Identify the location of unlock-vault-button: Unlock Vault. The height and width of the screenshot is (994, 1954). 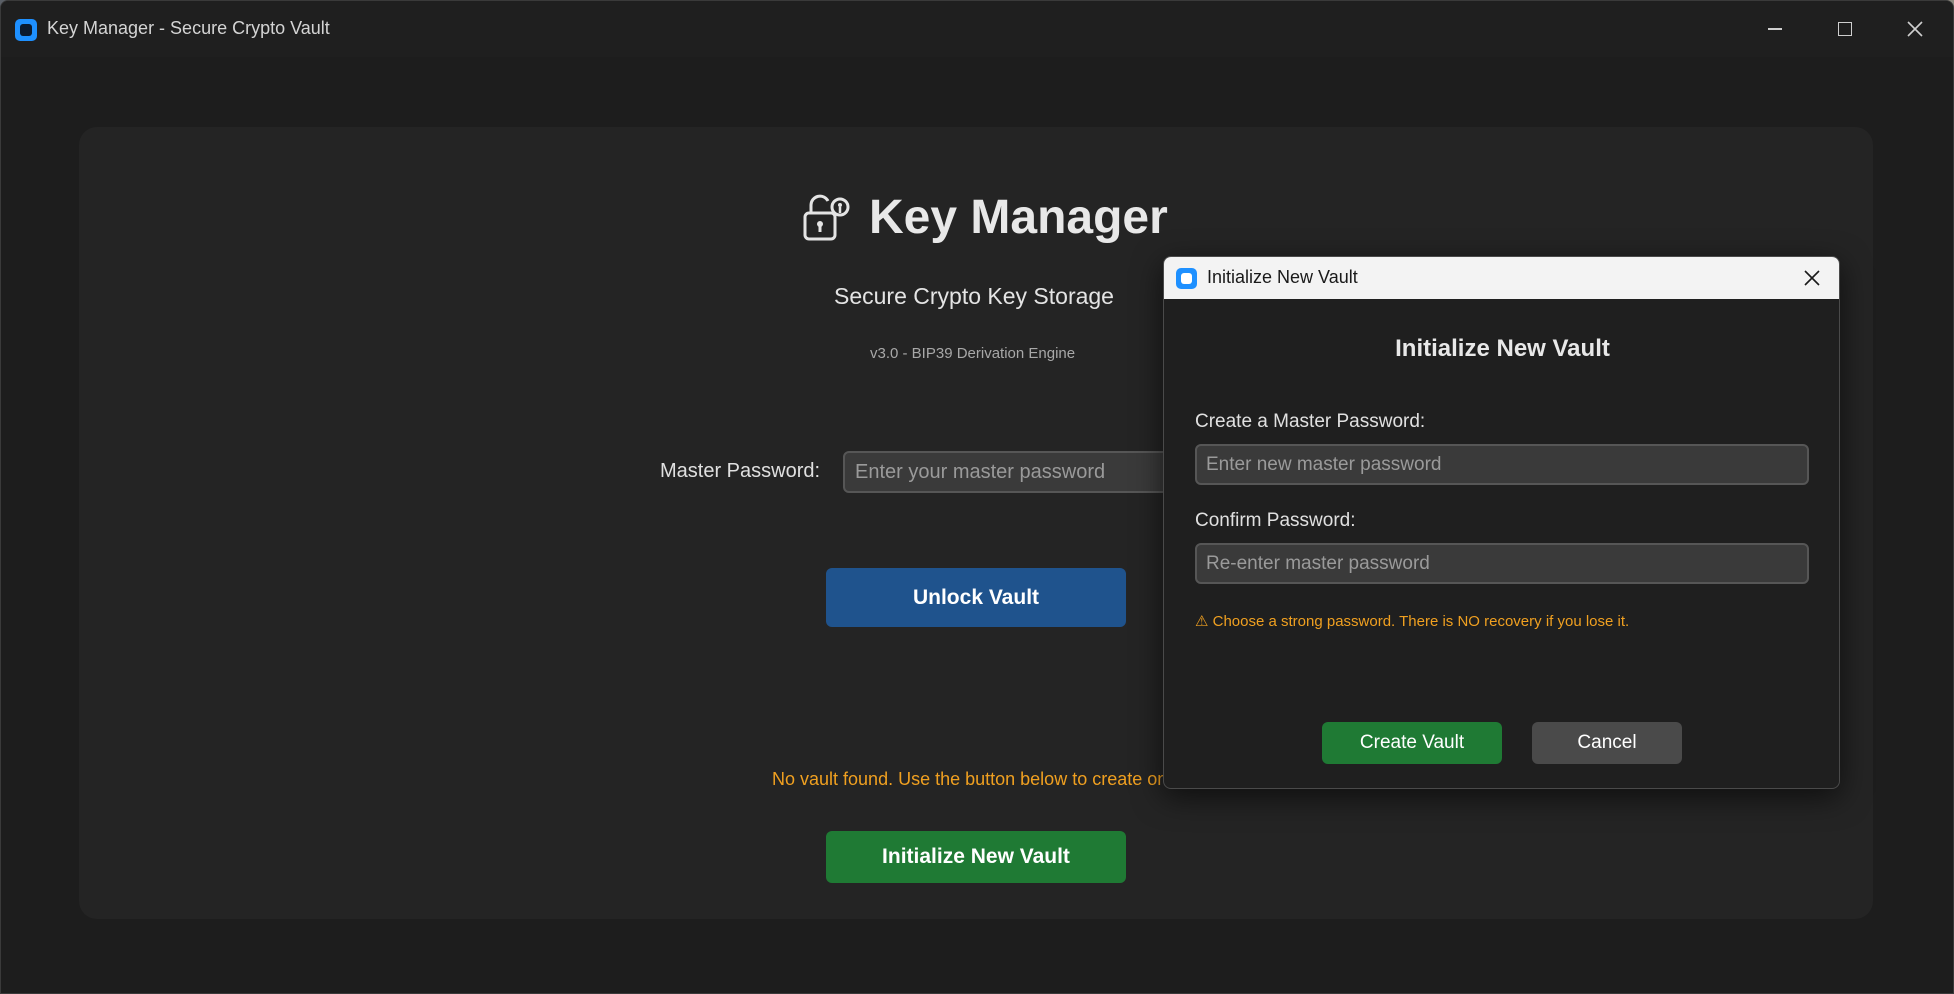
(976, 597).